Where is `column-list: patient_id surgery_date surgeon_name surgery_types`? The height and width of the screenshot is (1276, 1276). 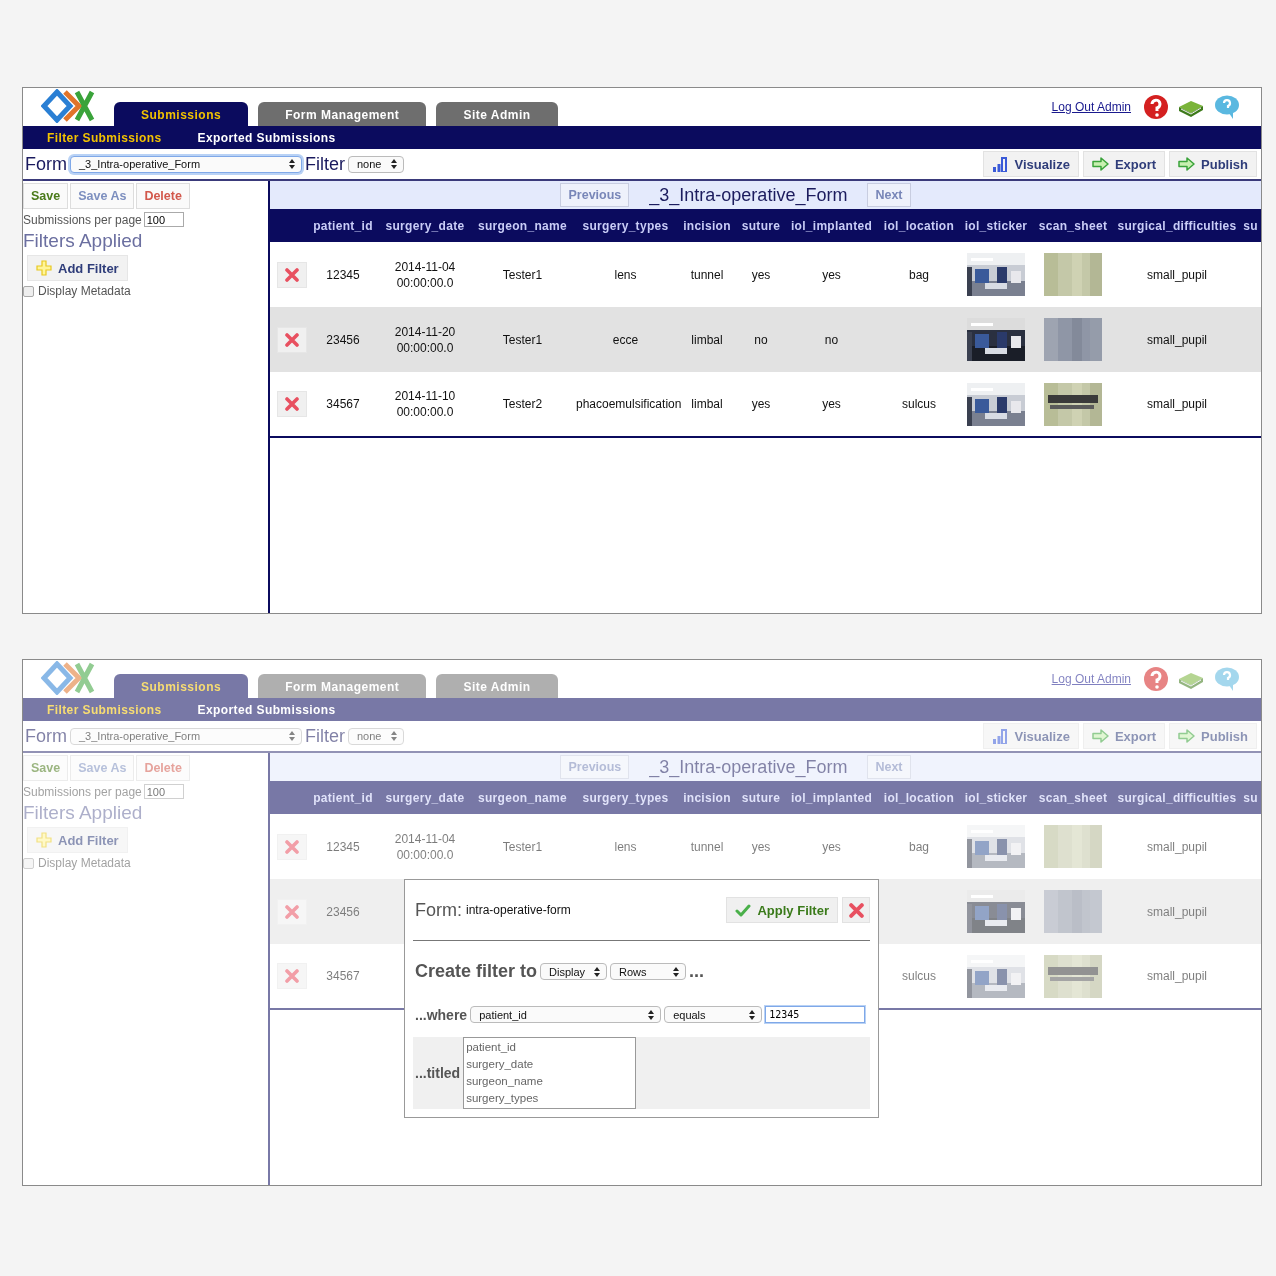 column-list: patient_id surgery_date surgeon_name surgery_types is located at coordinates (550, 1073).